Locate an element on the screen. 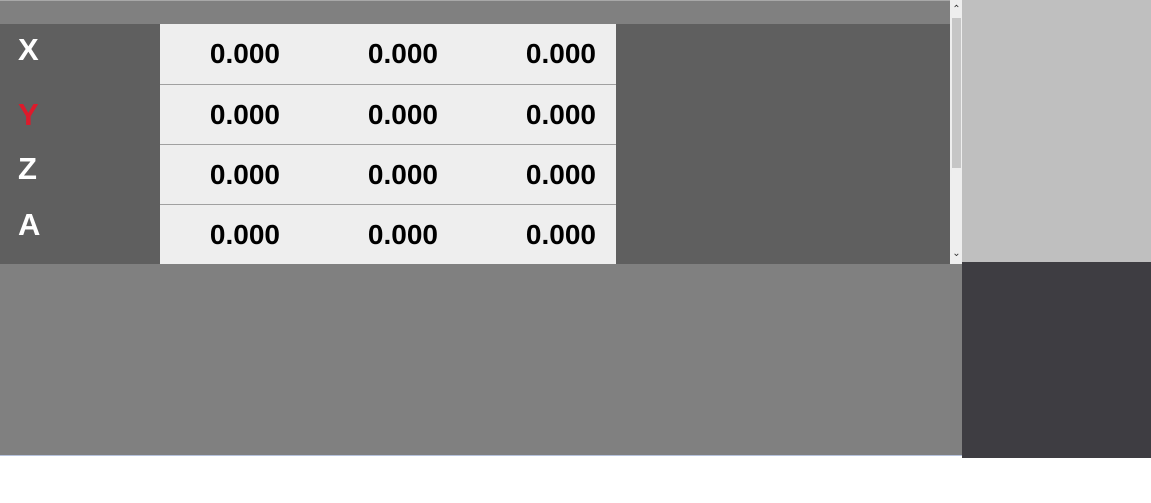  axis-row-x: 0.000 0.000 0.000 is located at coordinates (388, 54).